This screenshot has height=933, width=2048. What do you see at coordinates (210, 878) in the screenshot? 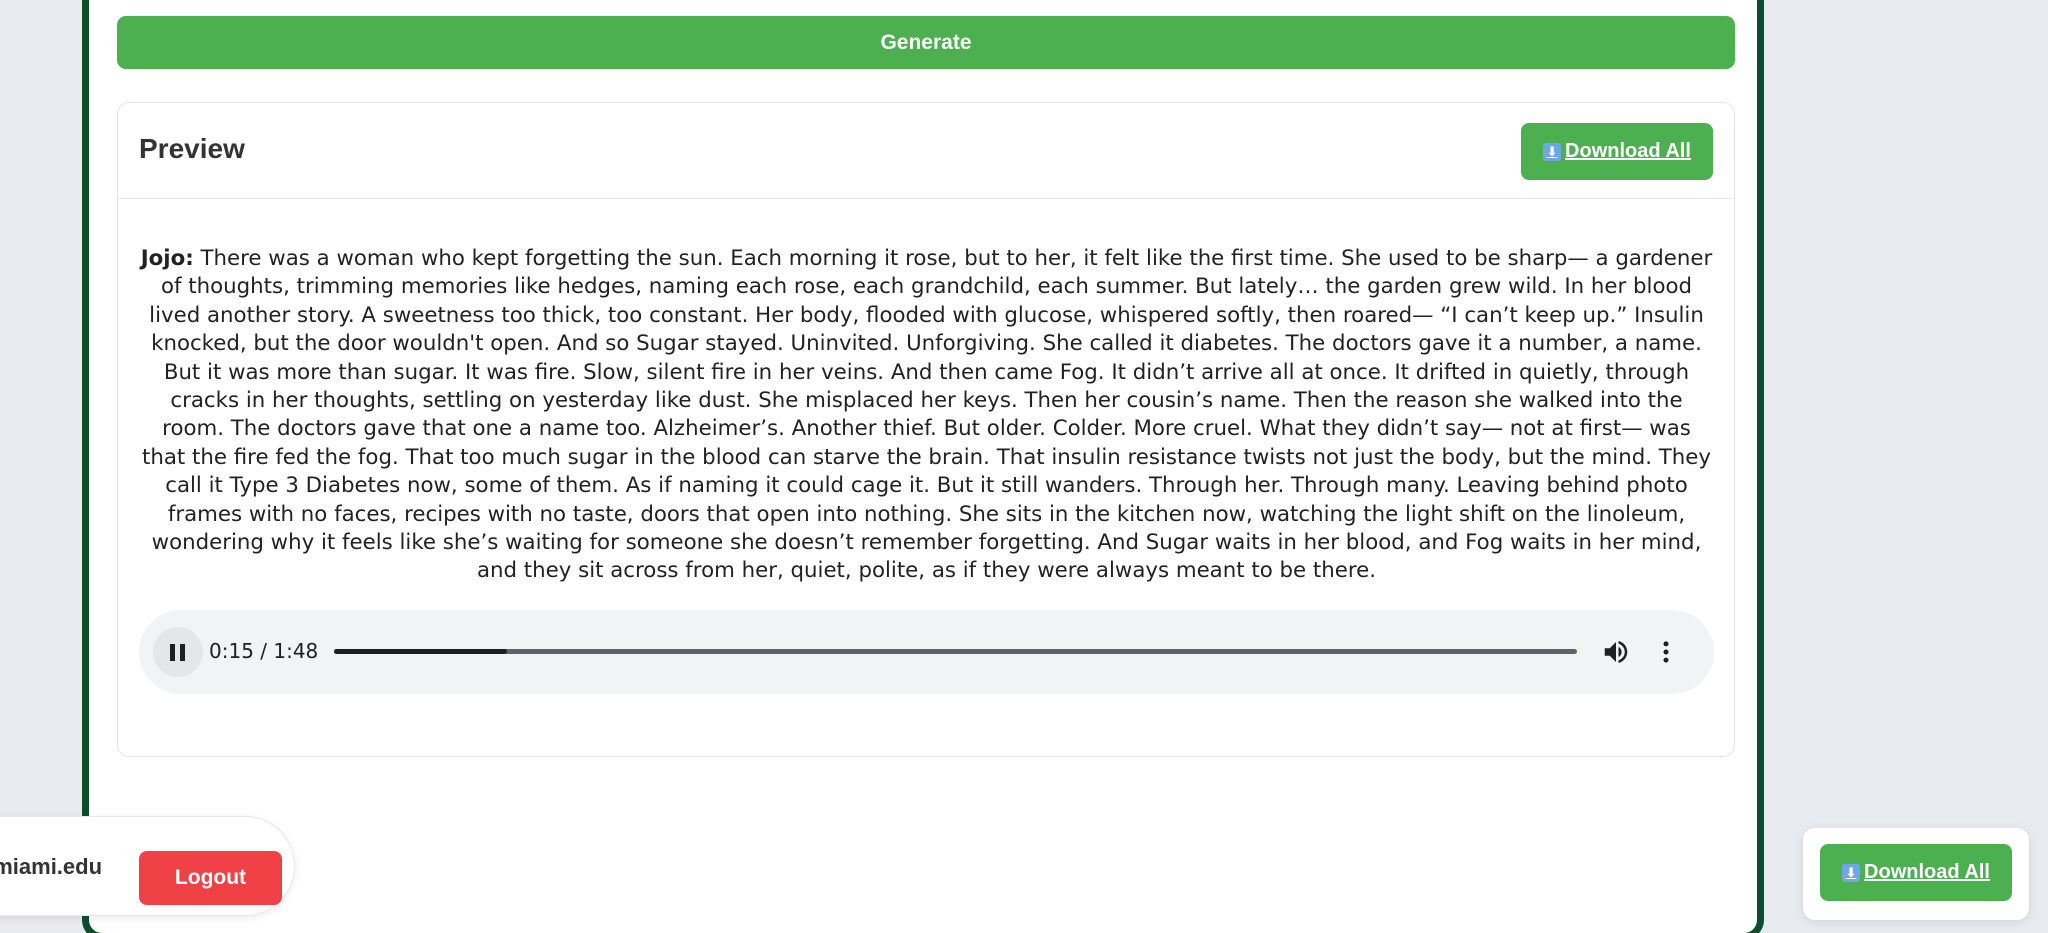
I see `logout-button: Logout` at bounding box center [210, 878].